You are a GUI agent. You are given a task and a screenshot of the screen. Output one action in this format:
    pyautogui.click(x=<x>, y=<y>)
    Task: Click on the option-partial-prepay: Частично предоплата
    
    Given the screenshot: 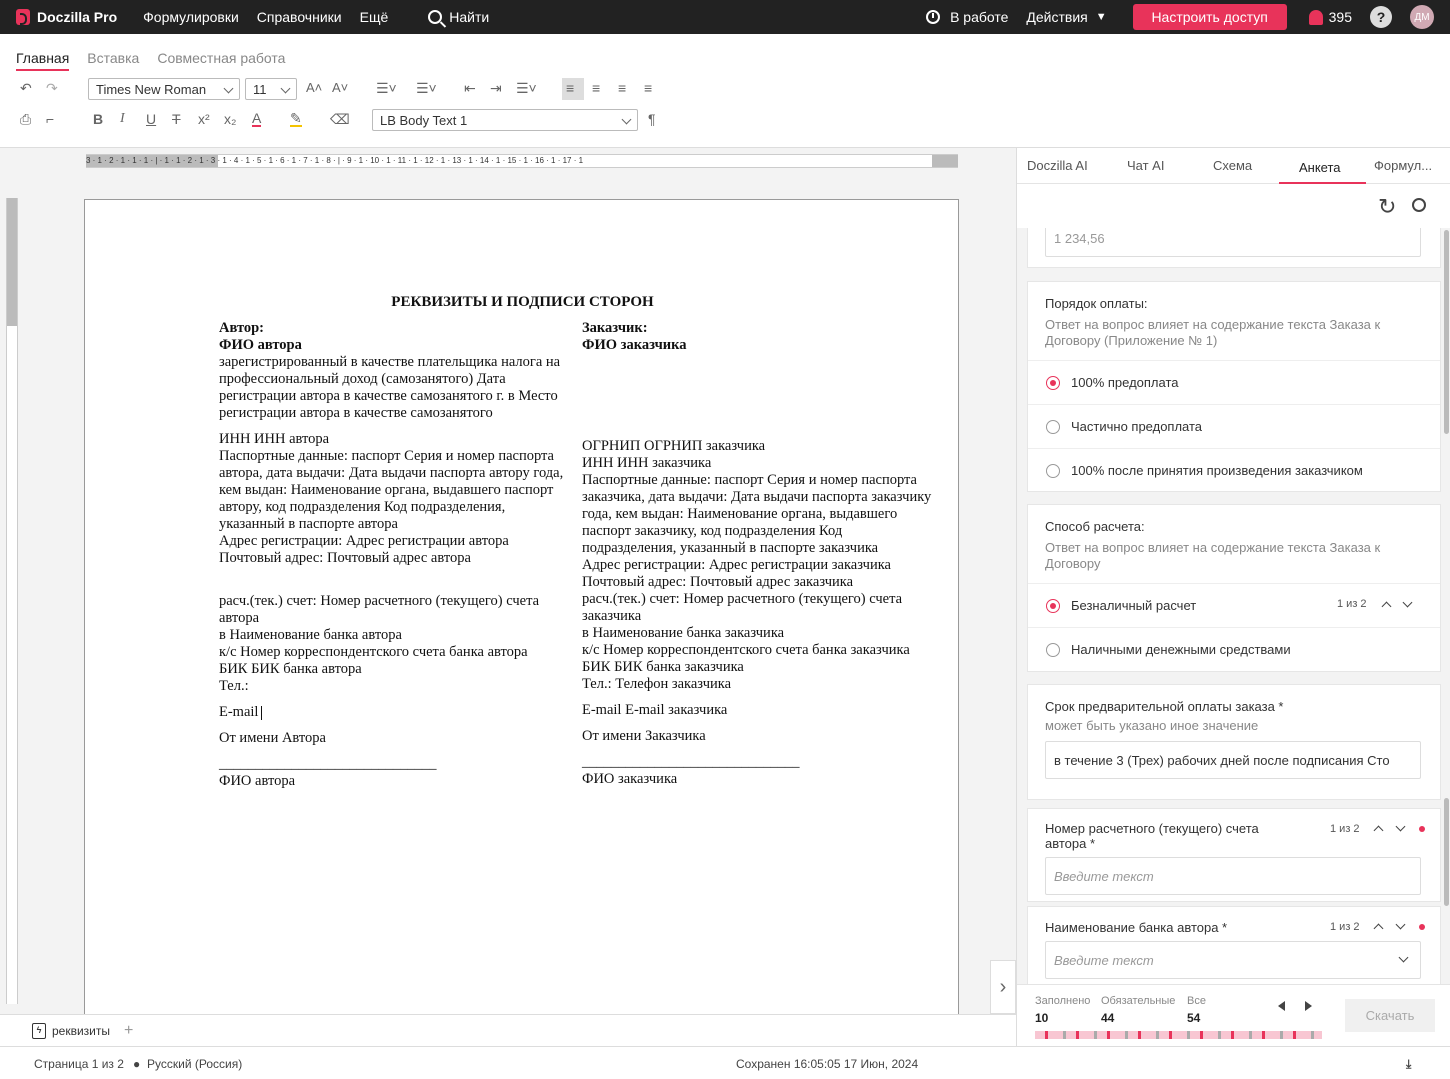 What is the action you would take?
    pyautogui.click(x=1234, y=426)
    